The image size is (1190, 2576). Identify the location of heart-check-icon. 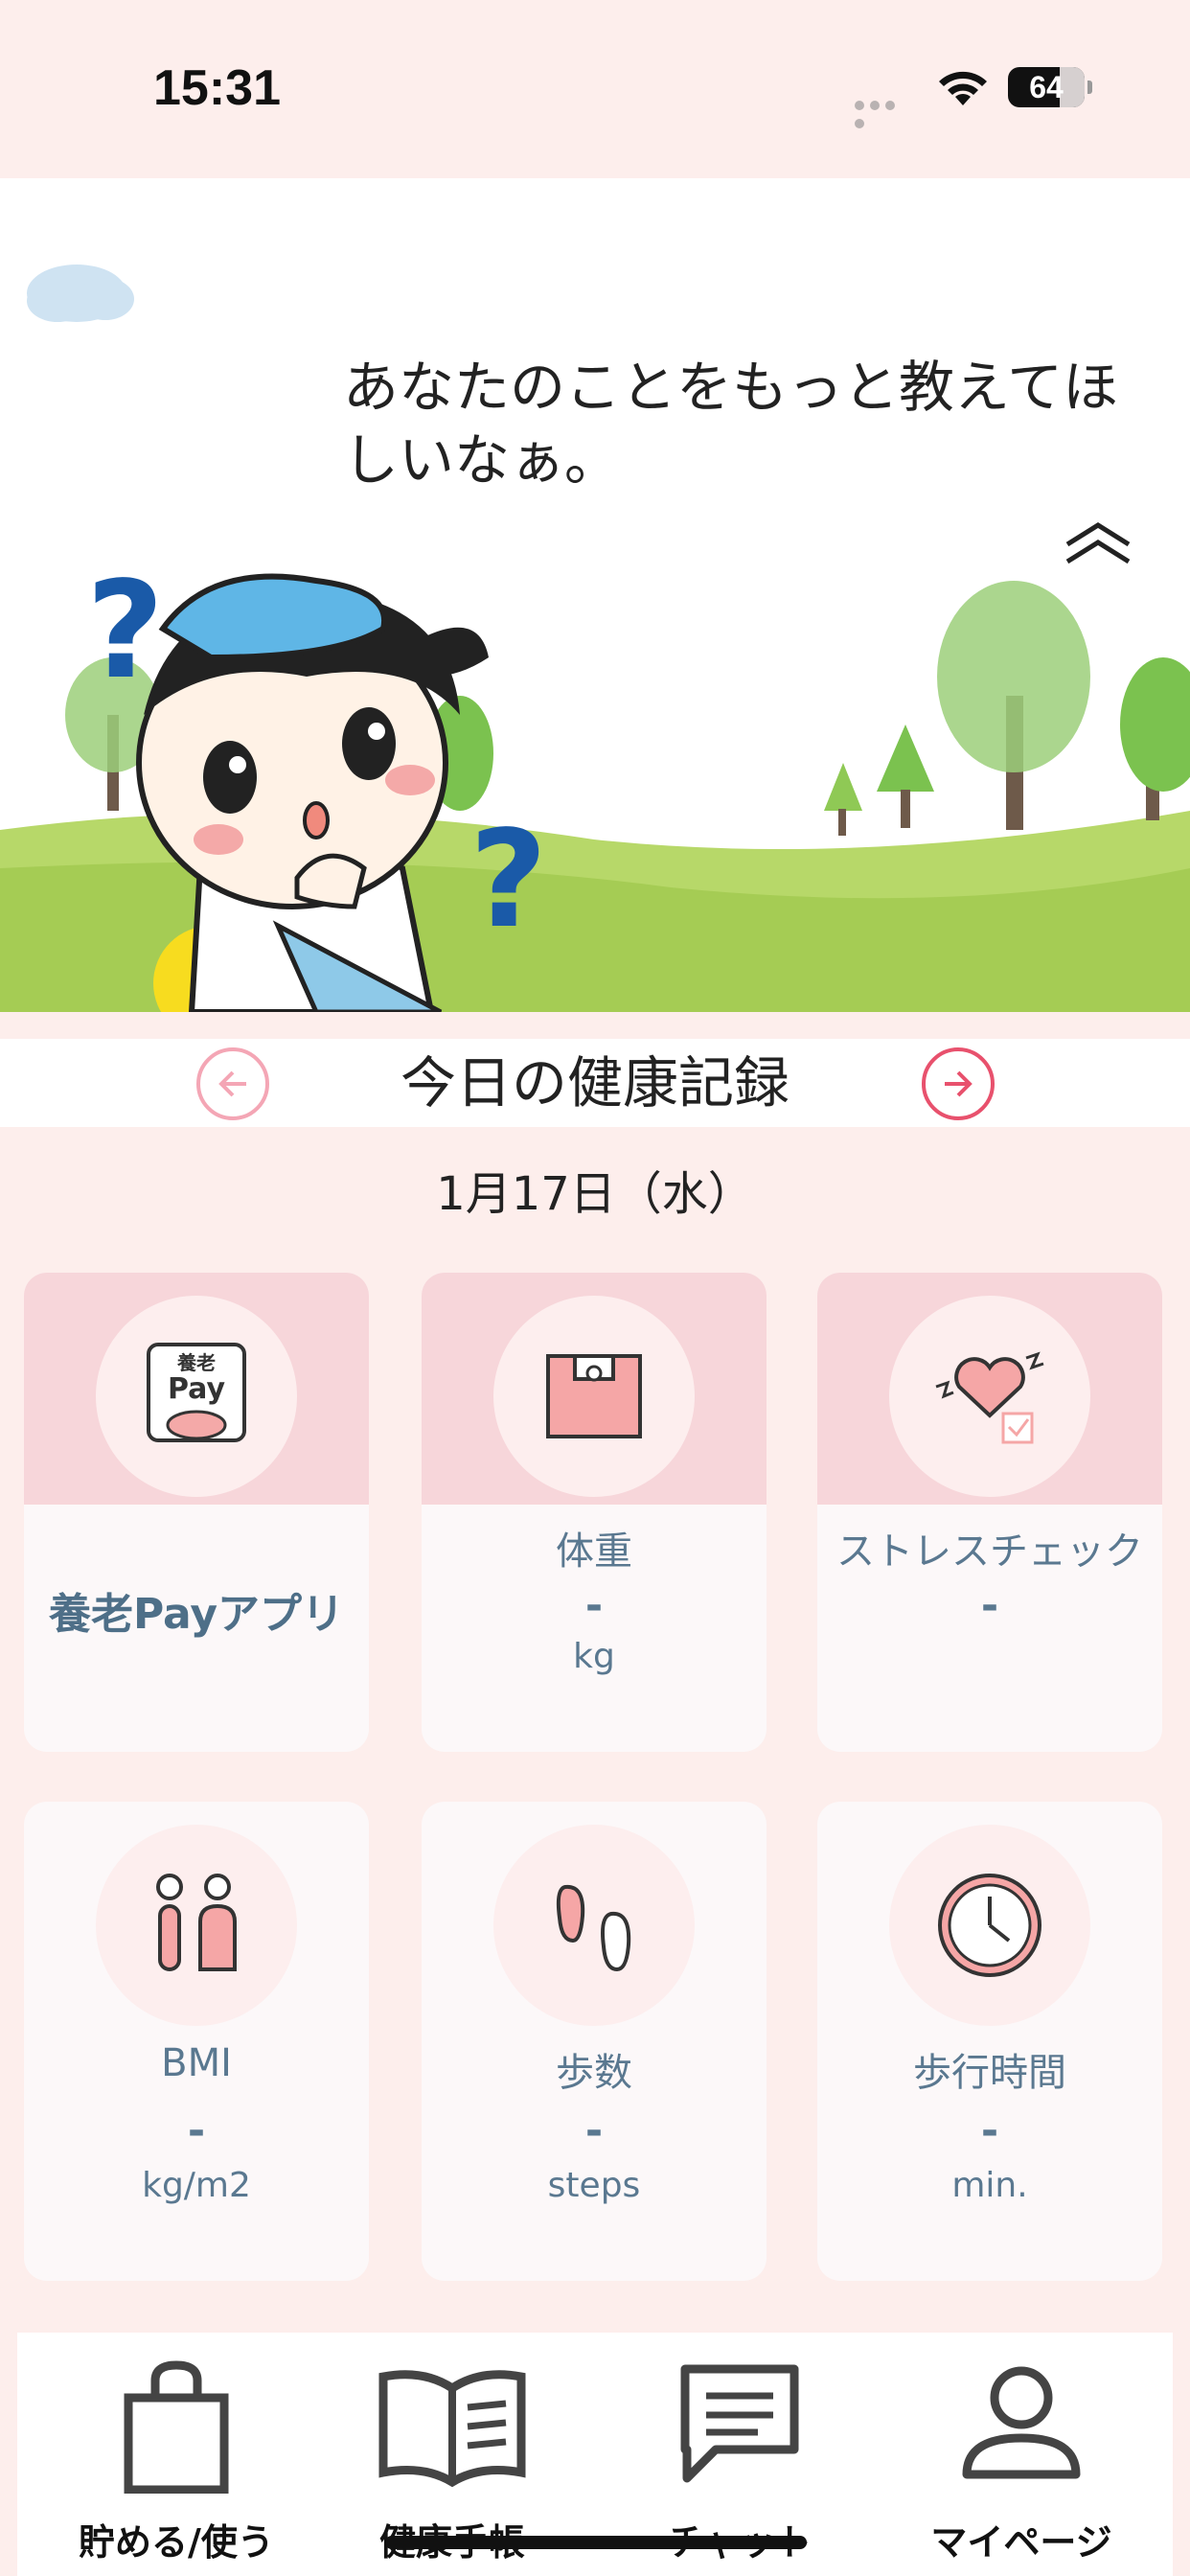
(989, 1397).